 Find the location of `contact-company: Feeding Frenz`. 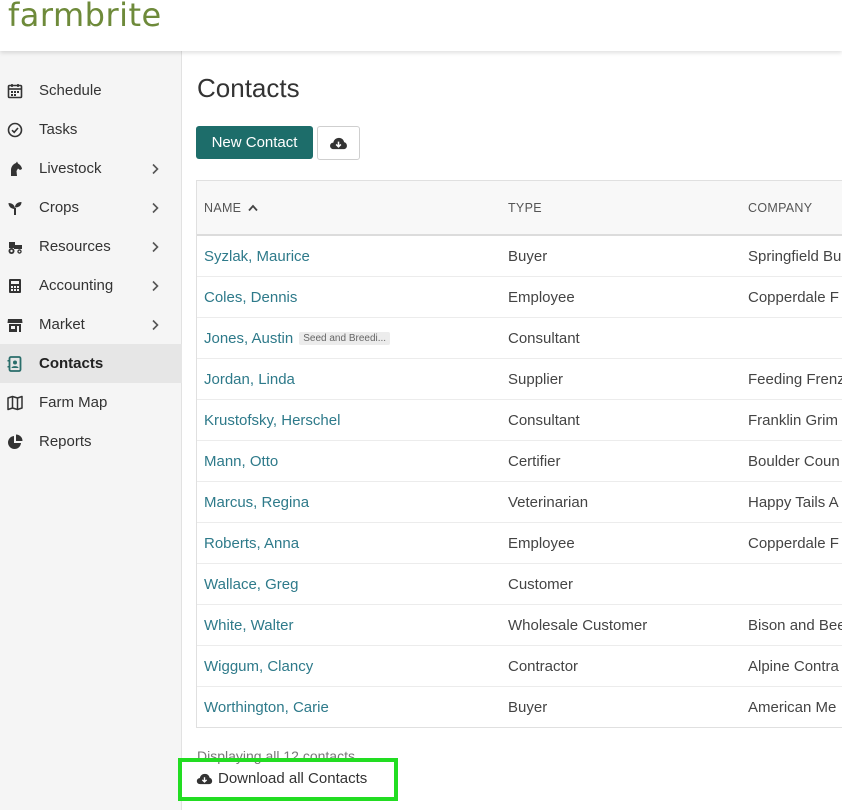

contact-company: Feeding Frenz is located at coordinates (795, 379).